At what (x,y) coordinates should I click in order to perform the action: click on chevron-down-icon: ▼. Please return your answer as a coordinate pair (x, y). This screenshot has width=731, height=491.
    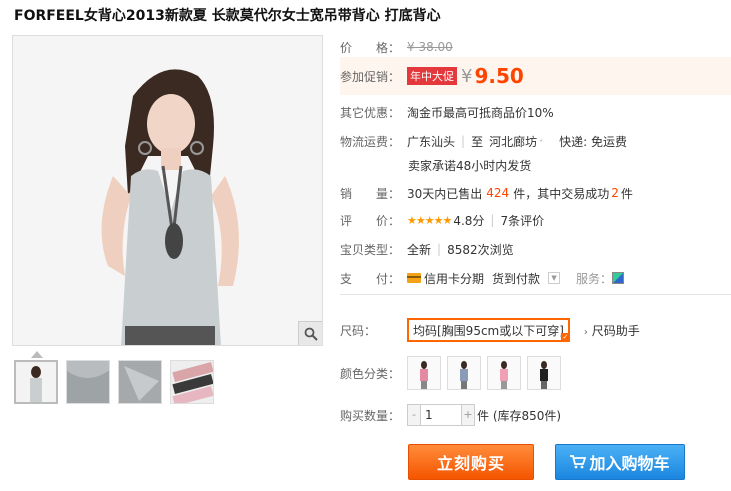
    Looking at the image, I should click on (554, 278).